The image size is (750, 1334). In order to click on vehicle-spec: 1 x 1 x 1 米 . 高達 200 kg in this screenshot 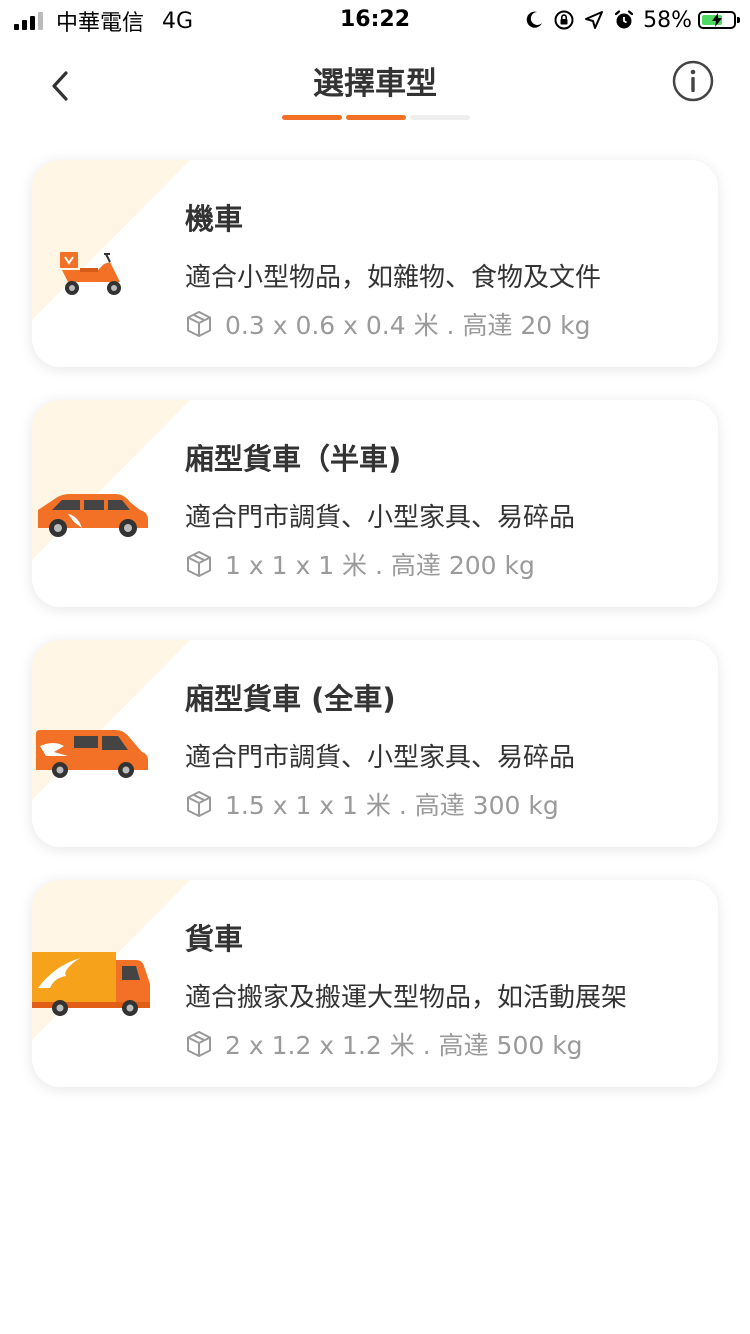, I will do `click(360, 564)`.